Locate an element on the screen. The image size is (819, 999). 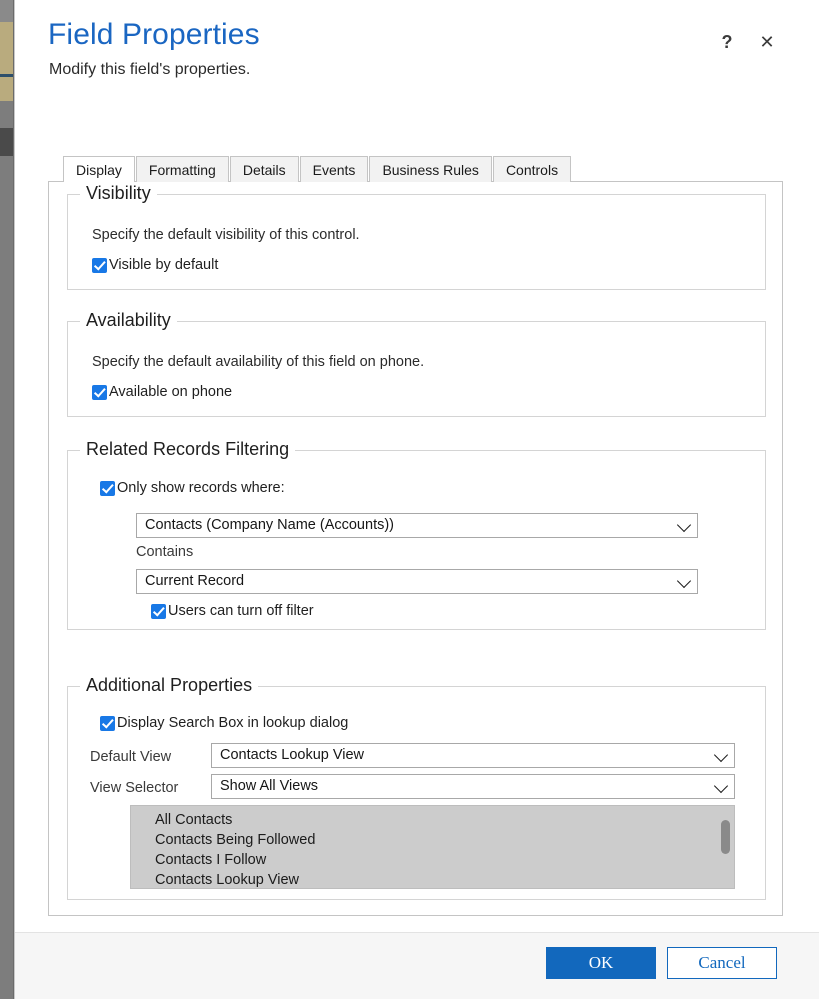
close-icon: ✕ is located at coordinates (767, 42).